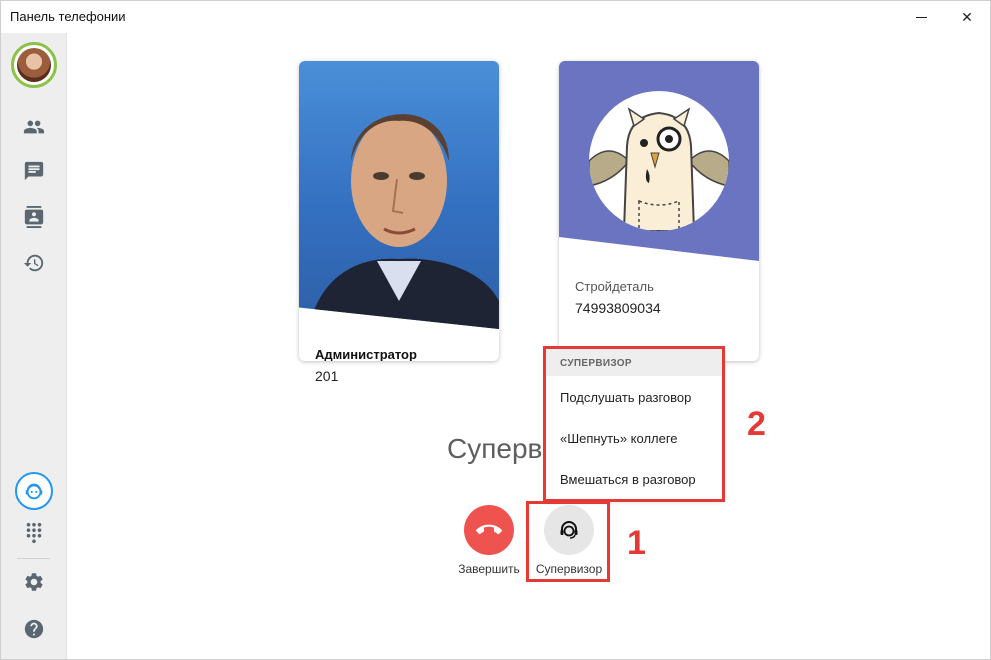  What do you see at coordinates (366, 354) in the screenshot?
I see `participant-name: Администратор` at bounding box center [366, 354].